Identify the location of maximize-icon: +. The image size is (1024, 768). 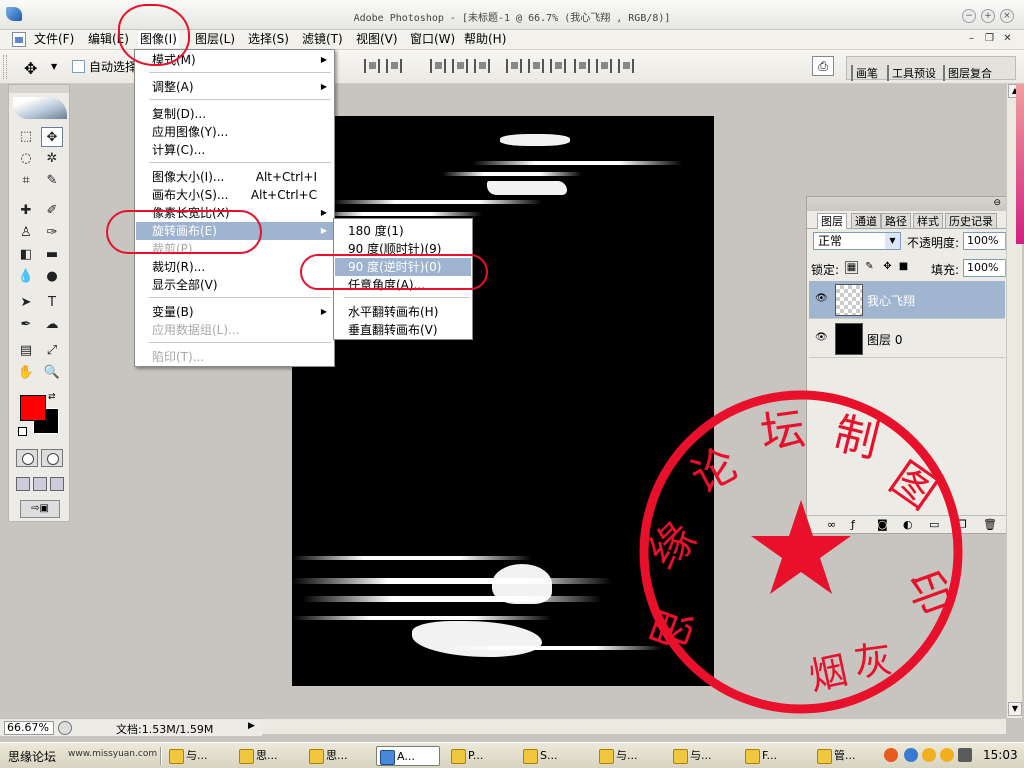
(988, 16).